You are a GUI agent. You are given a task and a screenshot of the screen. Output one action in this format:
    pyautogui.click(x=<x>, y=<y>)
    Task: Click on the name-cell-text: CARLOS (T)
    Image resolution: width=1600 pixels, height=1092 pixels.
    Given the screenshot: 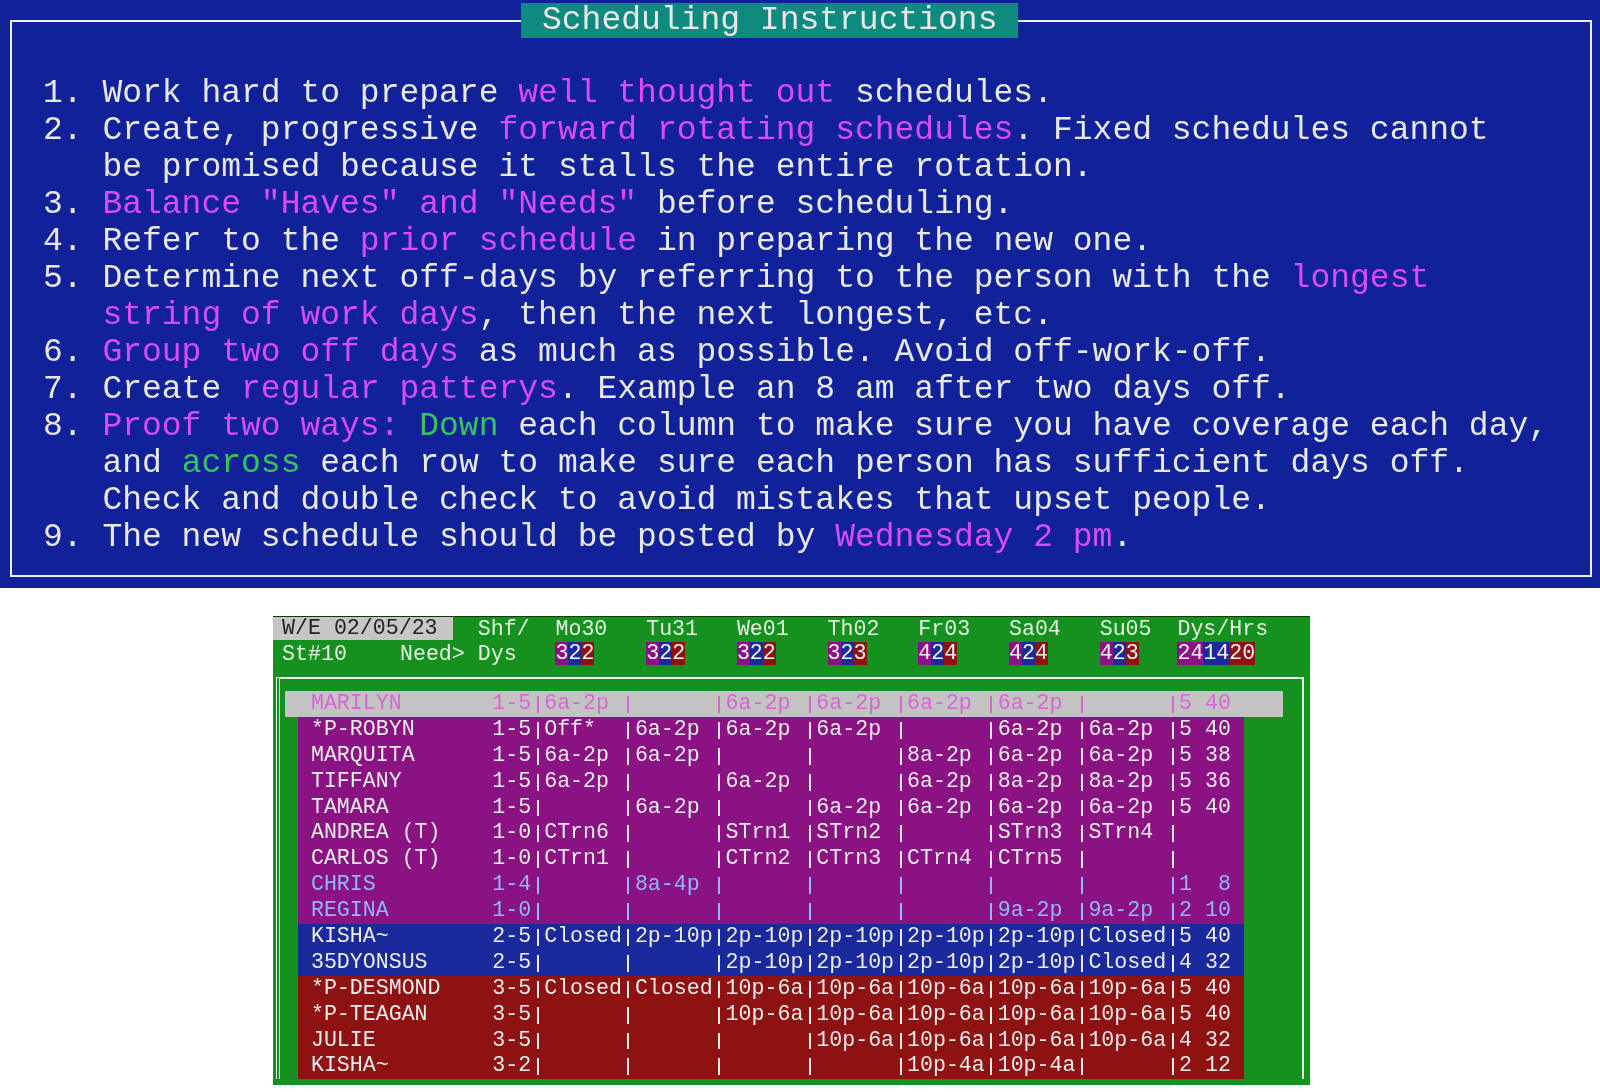 What is the action you would take?
    pyautogui.click(x=376, y=859)
    